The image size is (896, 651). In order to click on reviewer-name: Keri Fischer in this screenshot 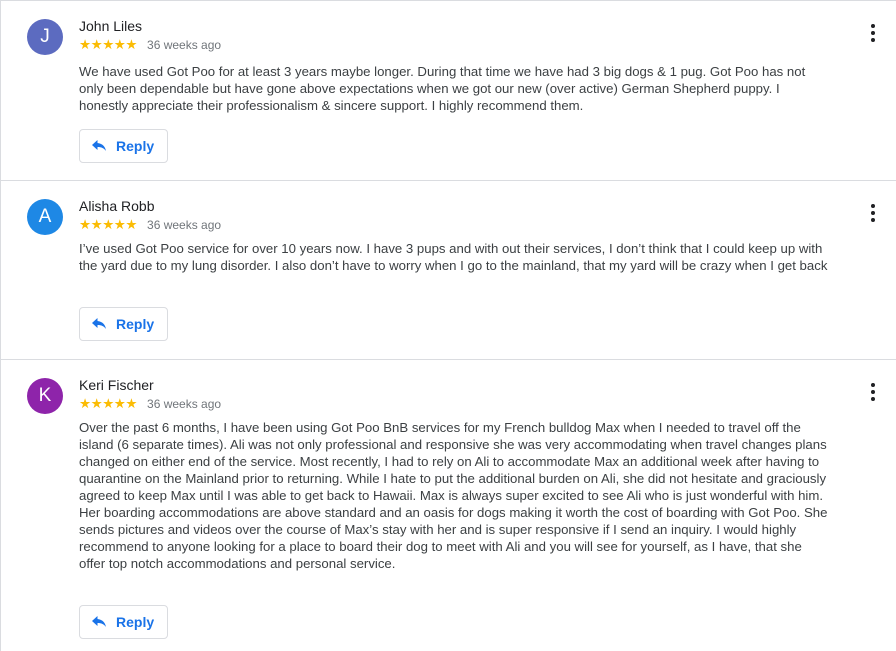, I will do `click(116, 385)`.